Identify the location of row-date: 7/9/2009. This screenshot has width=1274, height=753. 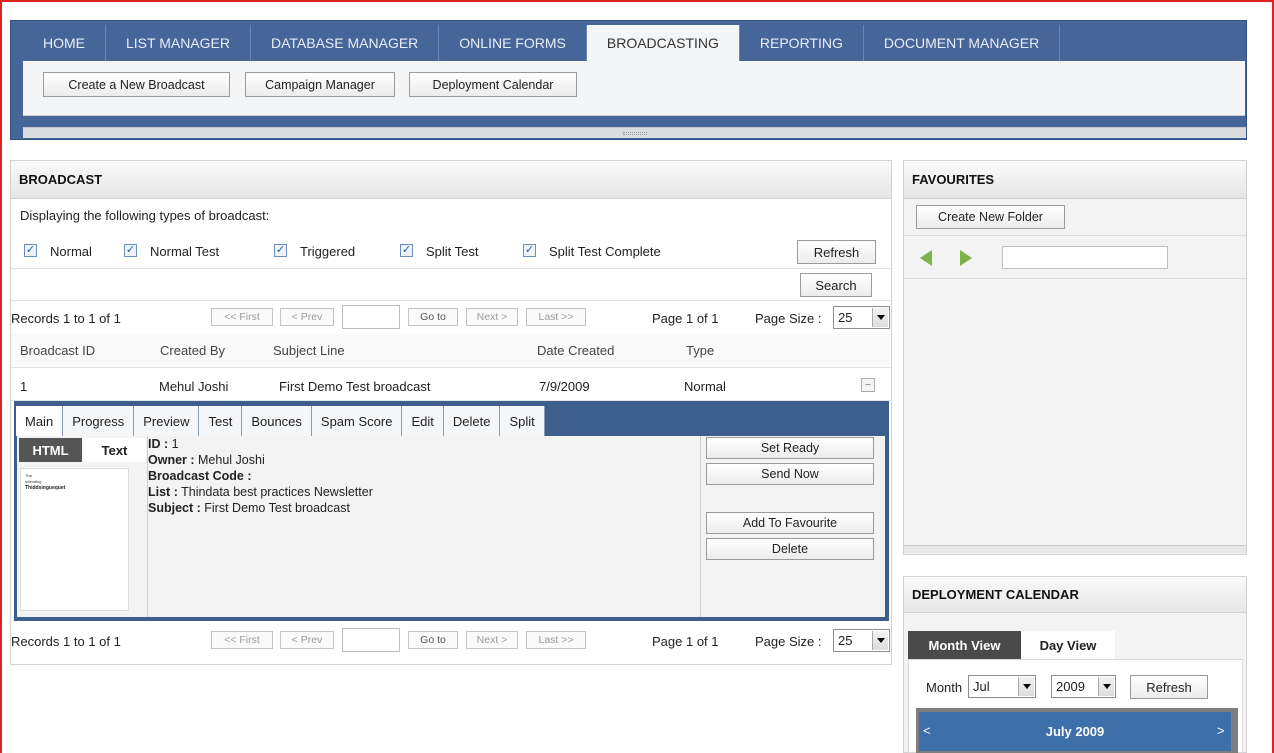
(564, 386).